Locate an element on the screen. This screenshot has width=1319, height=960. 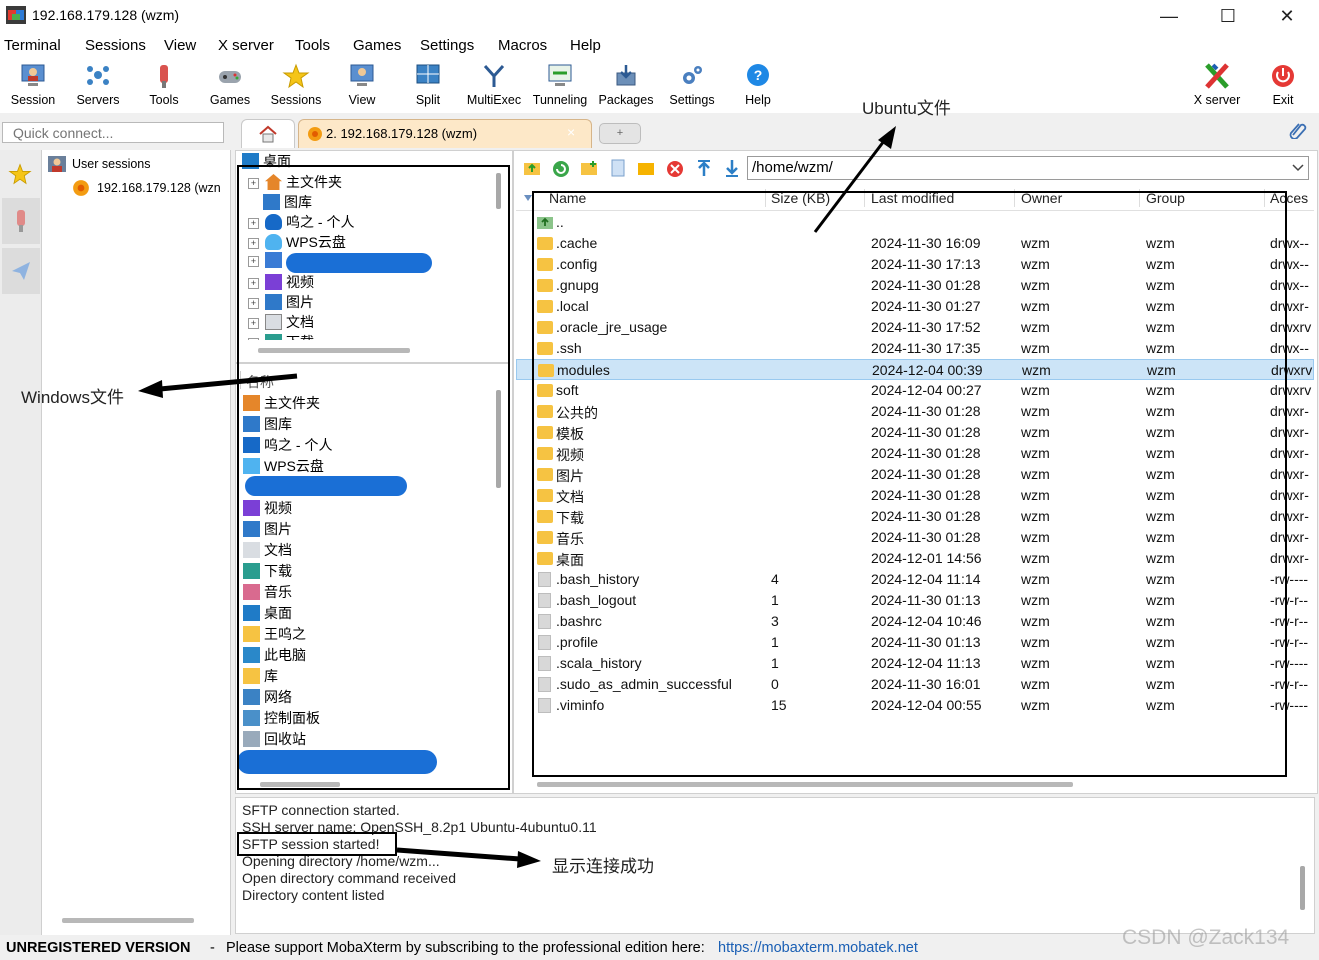
side-macros-tab is located at coordinates (21, 271).